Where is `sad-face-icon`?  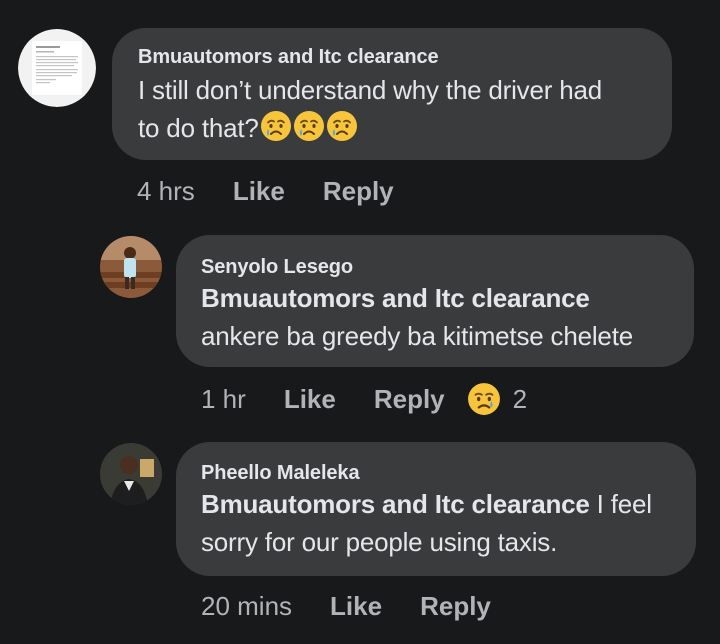
sad-face-icon is located at coordinates (484, 399).